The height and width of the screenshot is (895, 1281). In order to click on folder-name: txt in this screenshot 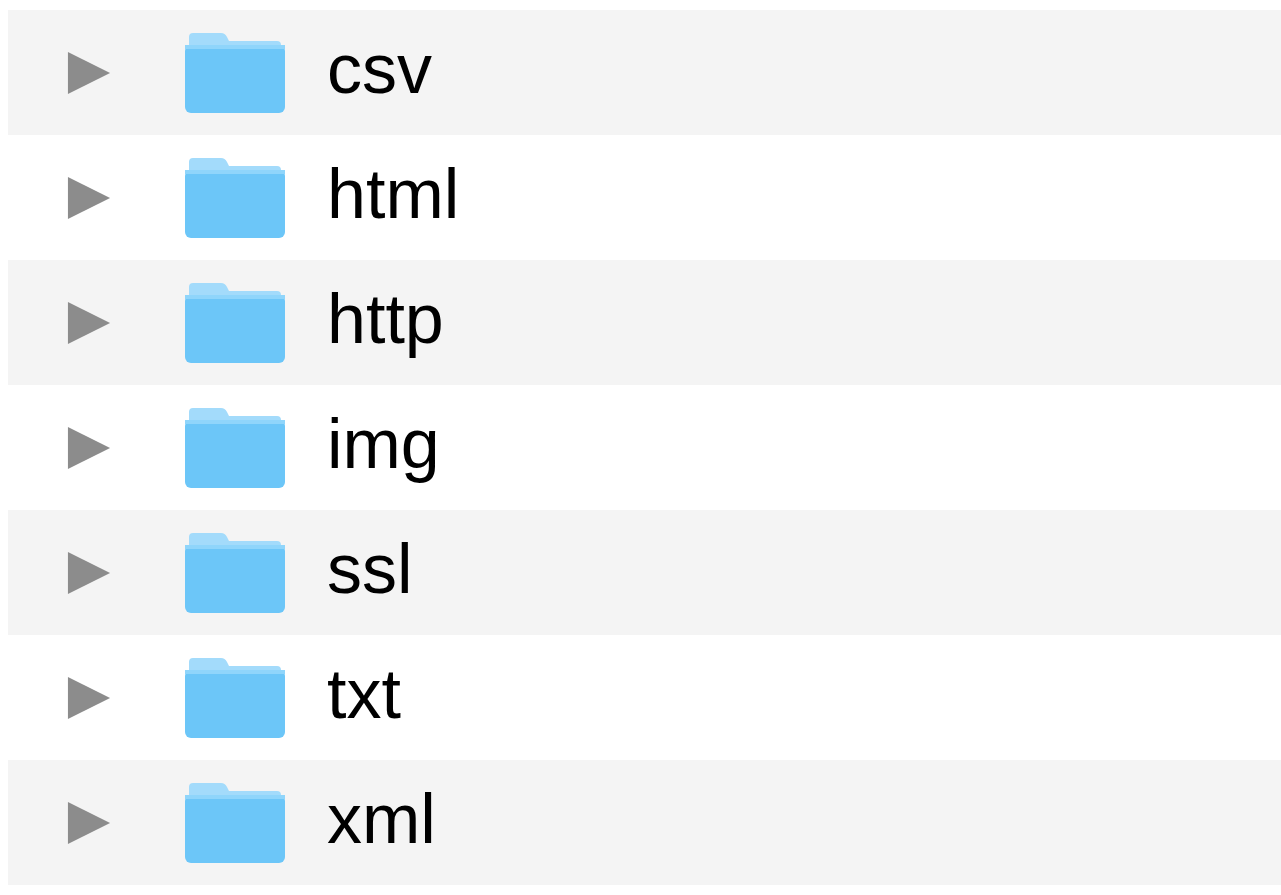, I will do `click(364, 696)`.